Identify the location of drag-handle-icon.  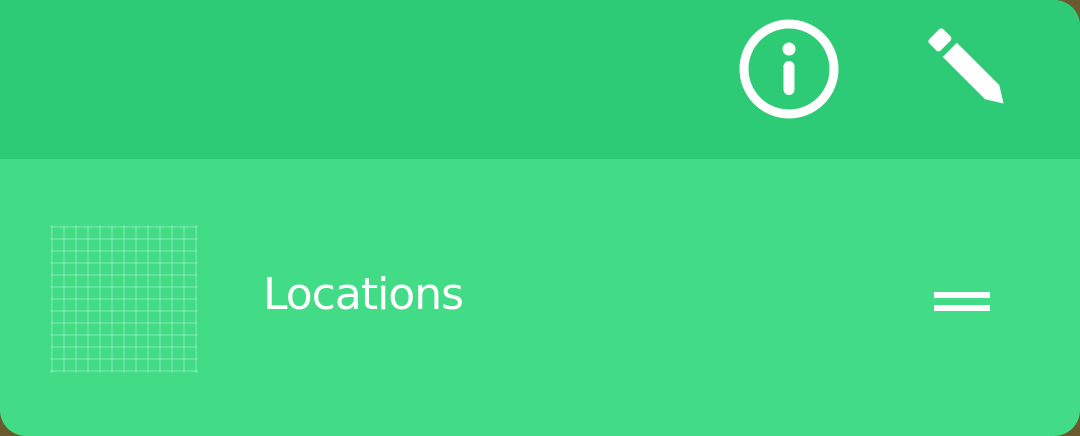
(962, 301).